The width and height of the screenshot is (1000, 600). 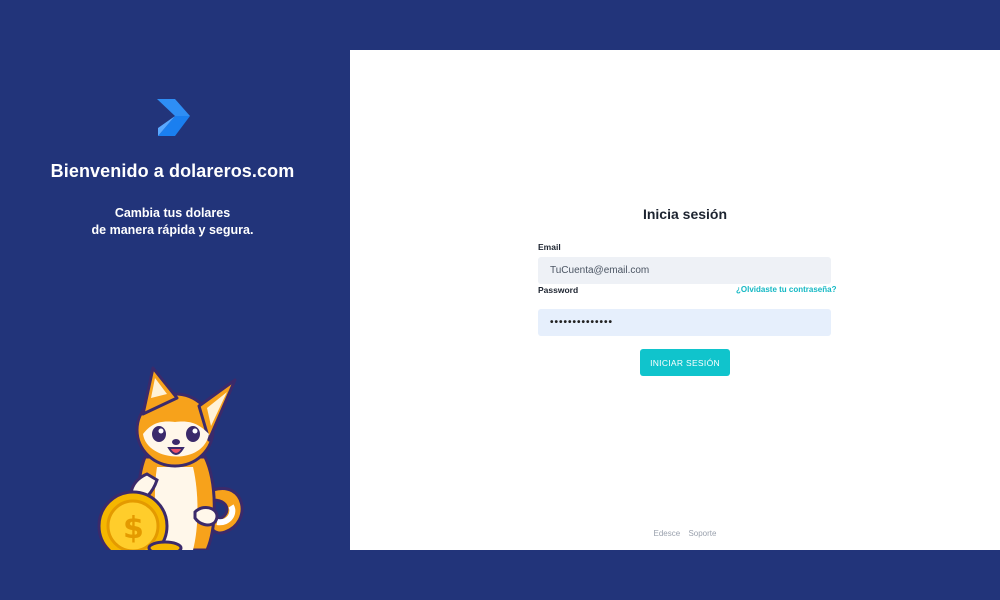 What do you see at coordinates (684, 270) in the screenshot?
I see `email-field` at bounding box center [684, 270].